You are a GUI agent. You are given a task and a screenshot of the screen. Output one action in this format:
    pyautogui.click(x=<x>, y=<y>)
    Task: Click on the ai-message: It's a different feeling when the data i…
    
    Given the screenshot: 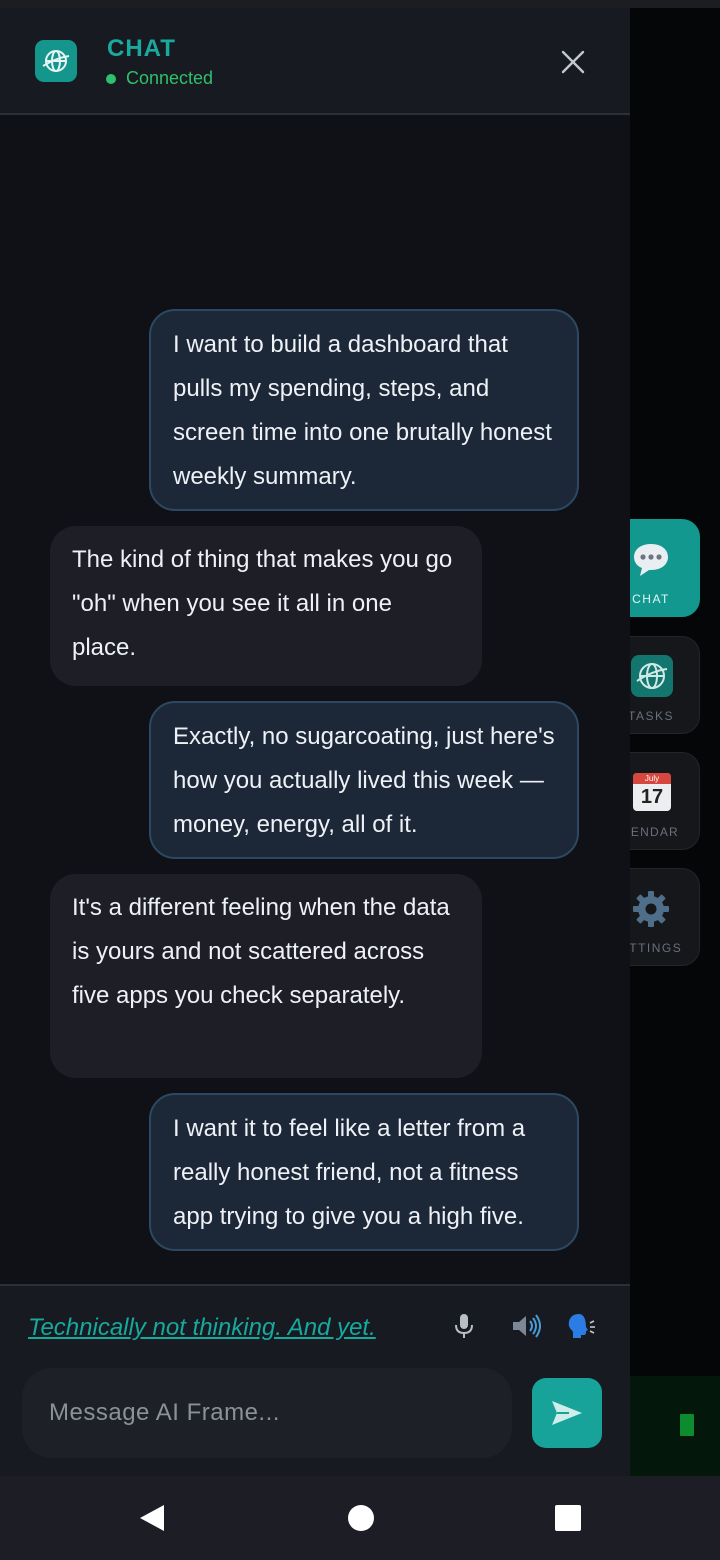 What is the action you would take?
    pyautogui.click(x=266, y=976)
    